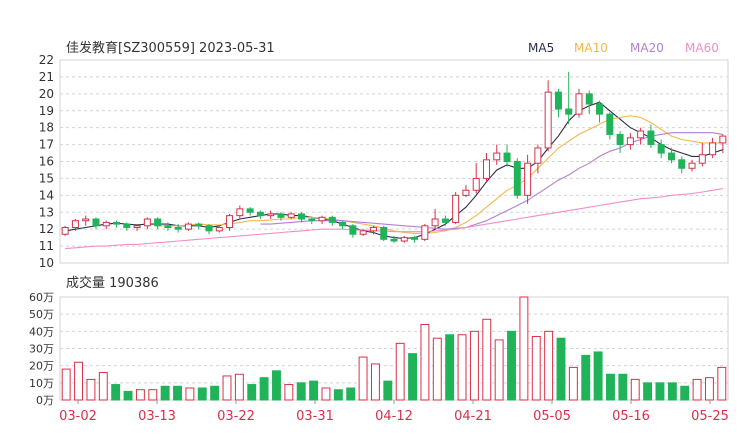 This screenshot has width=740, height=444. I want to click on date-tick-label: 04-21, so click(473, 416).